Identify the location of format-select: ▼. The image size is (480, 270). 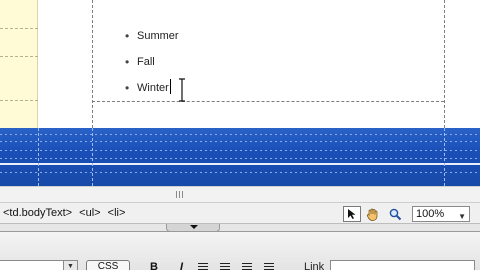
(39, 265).